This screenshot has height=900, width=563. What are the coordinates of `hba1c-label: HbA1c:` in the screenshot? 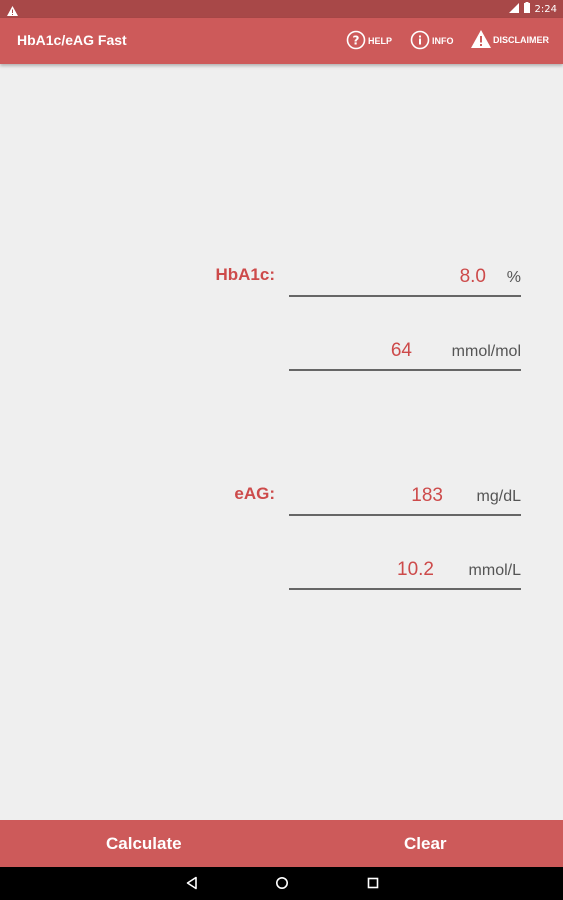 It's located at (245, 274).